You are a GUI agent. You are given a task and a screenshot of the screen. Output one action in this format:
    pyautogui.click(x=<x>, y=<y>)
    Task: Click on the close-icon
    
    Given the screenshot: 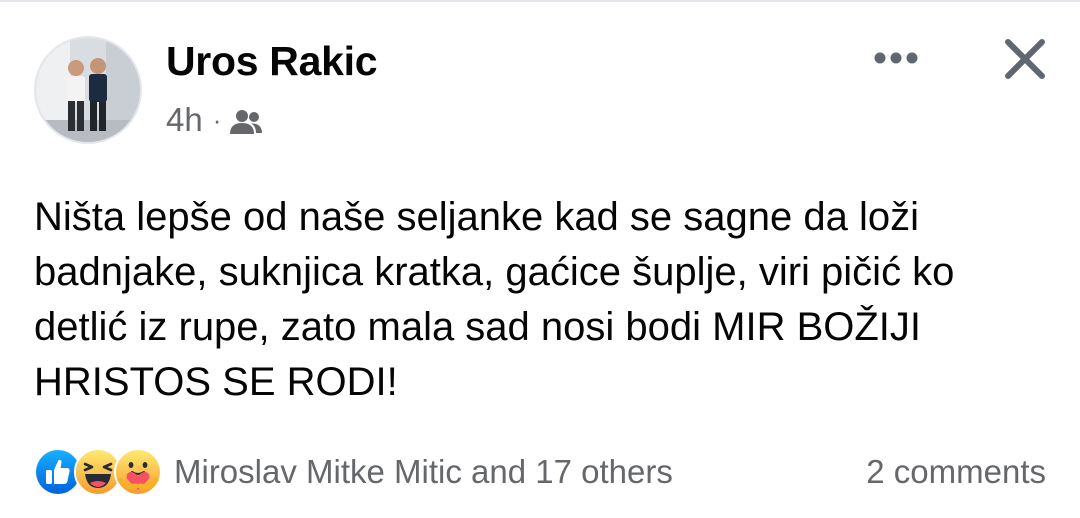 What is the action you would take?
    pyautogui.click(x=1025, y=59)
    